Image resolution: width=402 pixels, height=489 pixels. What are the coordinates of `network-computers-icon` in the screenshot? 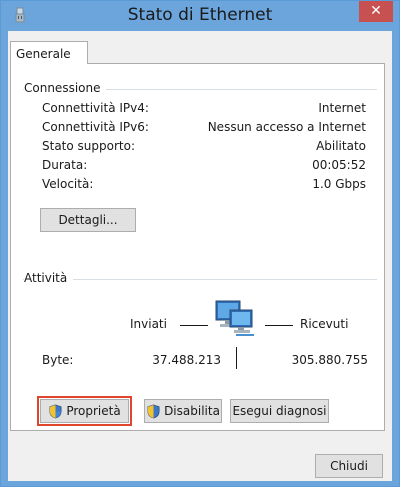 It's located at (234, 318).